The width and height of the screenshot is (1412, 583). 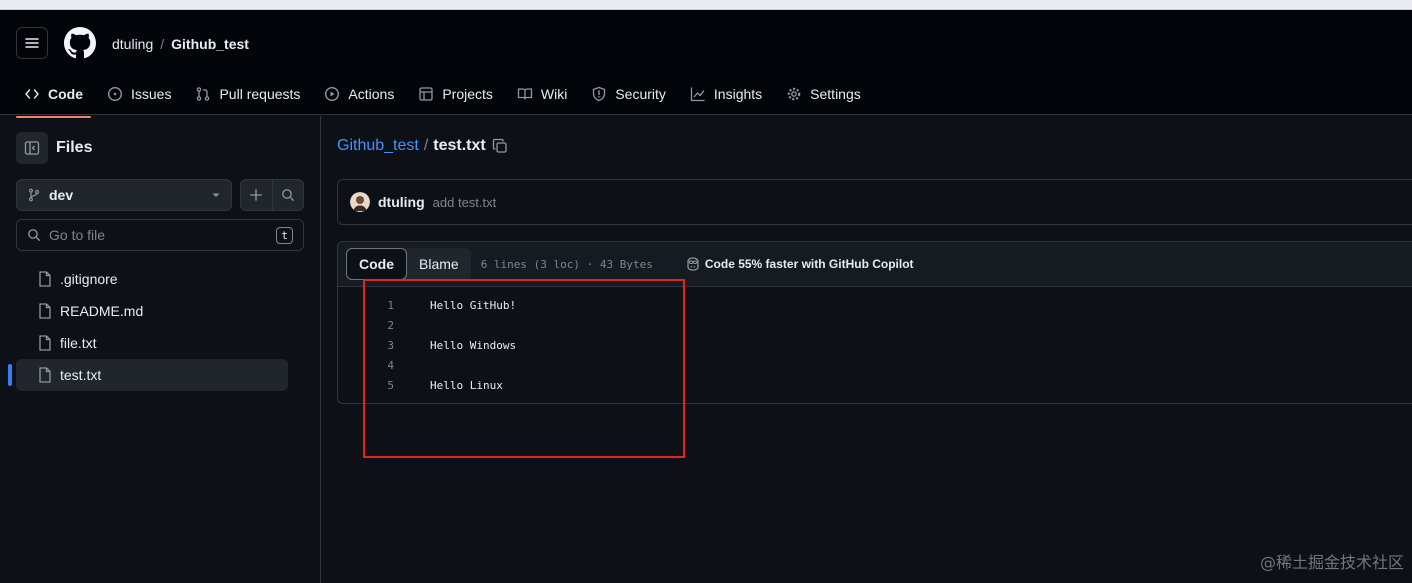 I want to click on branch-name: dev, so click(x=61, y=195).